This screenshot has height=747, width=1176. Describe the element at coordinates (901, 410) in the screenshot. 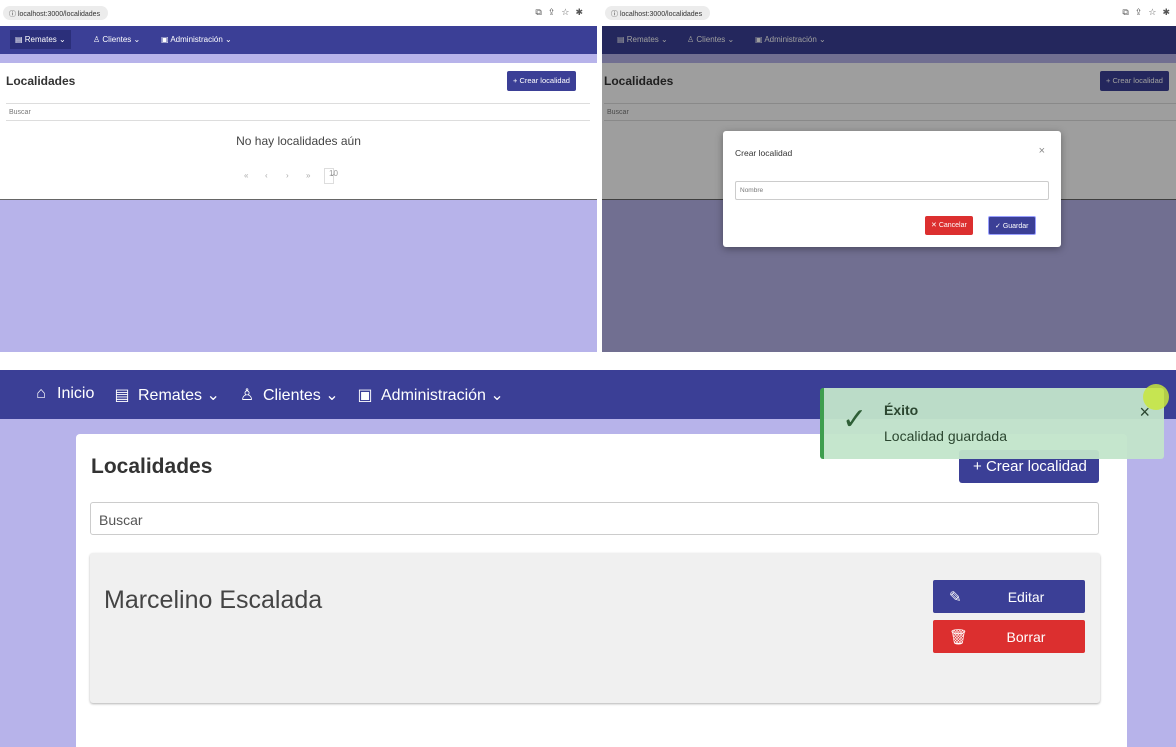

I see `toast-title: Éxito` at that location.